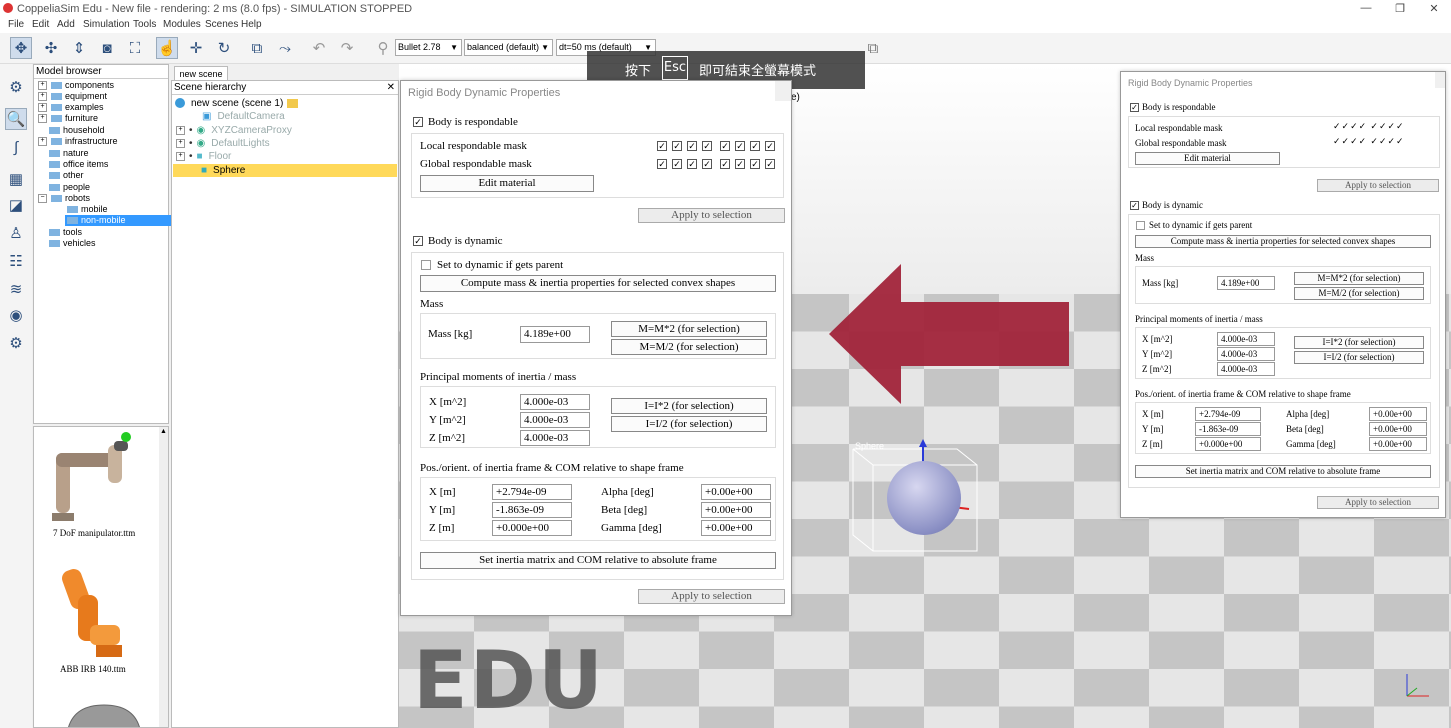  What do you see at coordinates (77, 130) in the screenshot?
I see `tree-item-household: household` at bounding box center [77, 130].